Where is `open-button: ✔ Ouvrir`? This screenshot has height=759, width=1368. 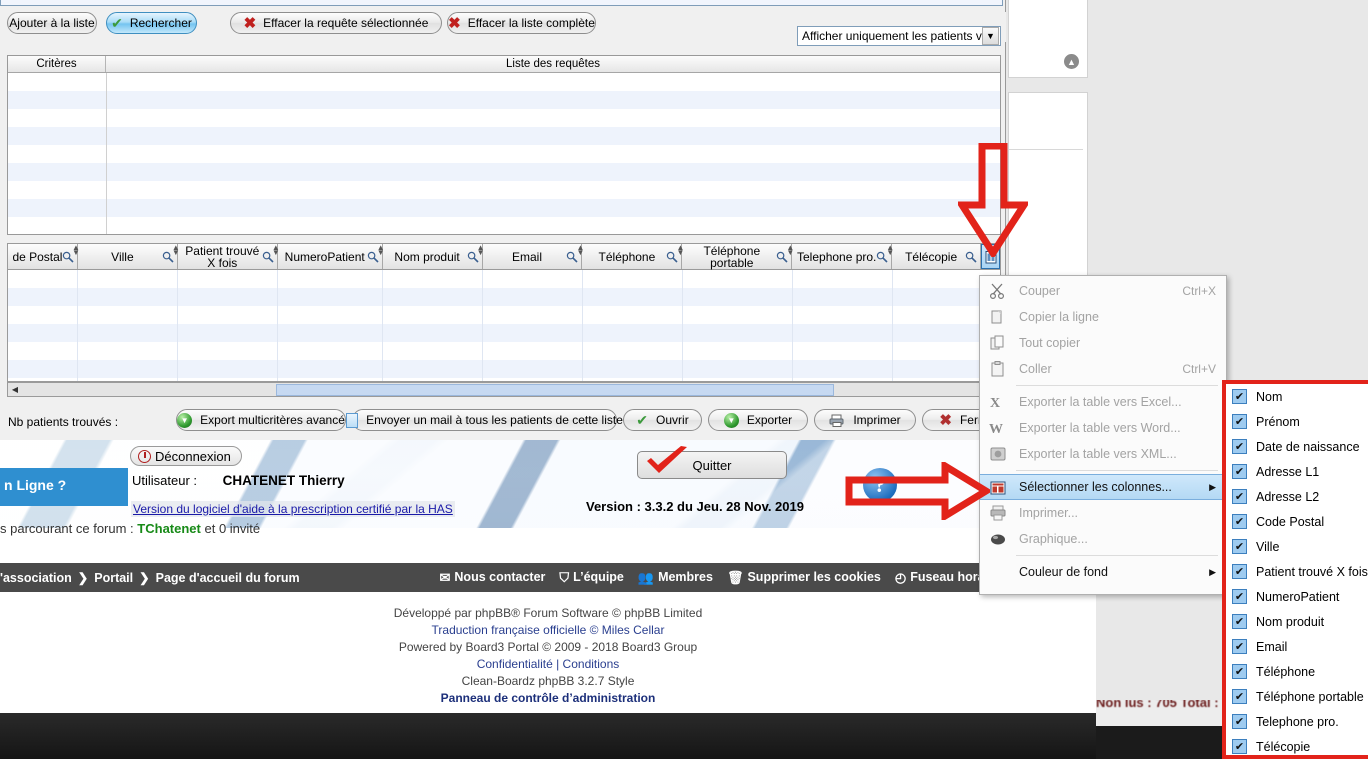
open-button: ✔ Ouvrir is located at coordinates (662, 420).